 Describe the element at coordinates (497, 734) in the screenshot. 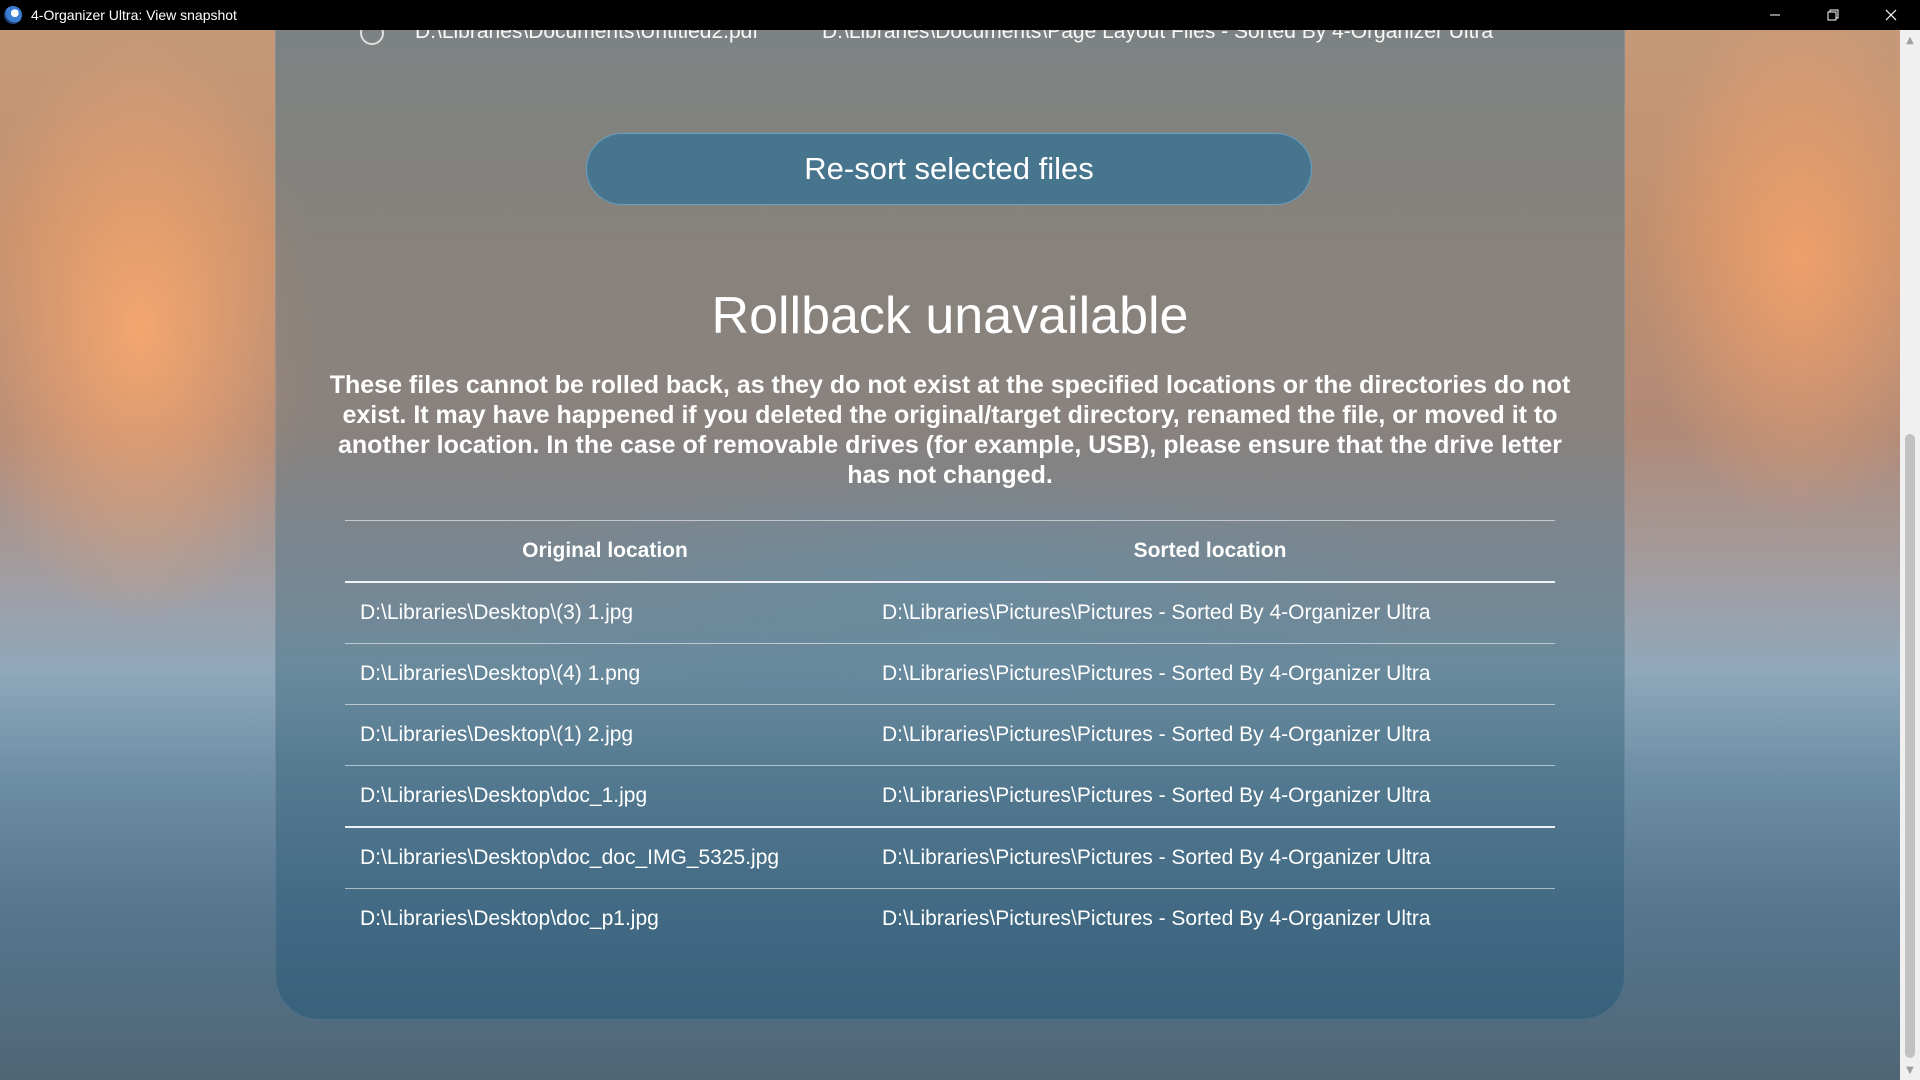

I see `original-location-cell: D:\Libraries\Desktop\(1) 2.jpg` at that location.